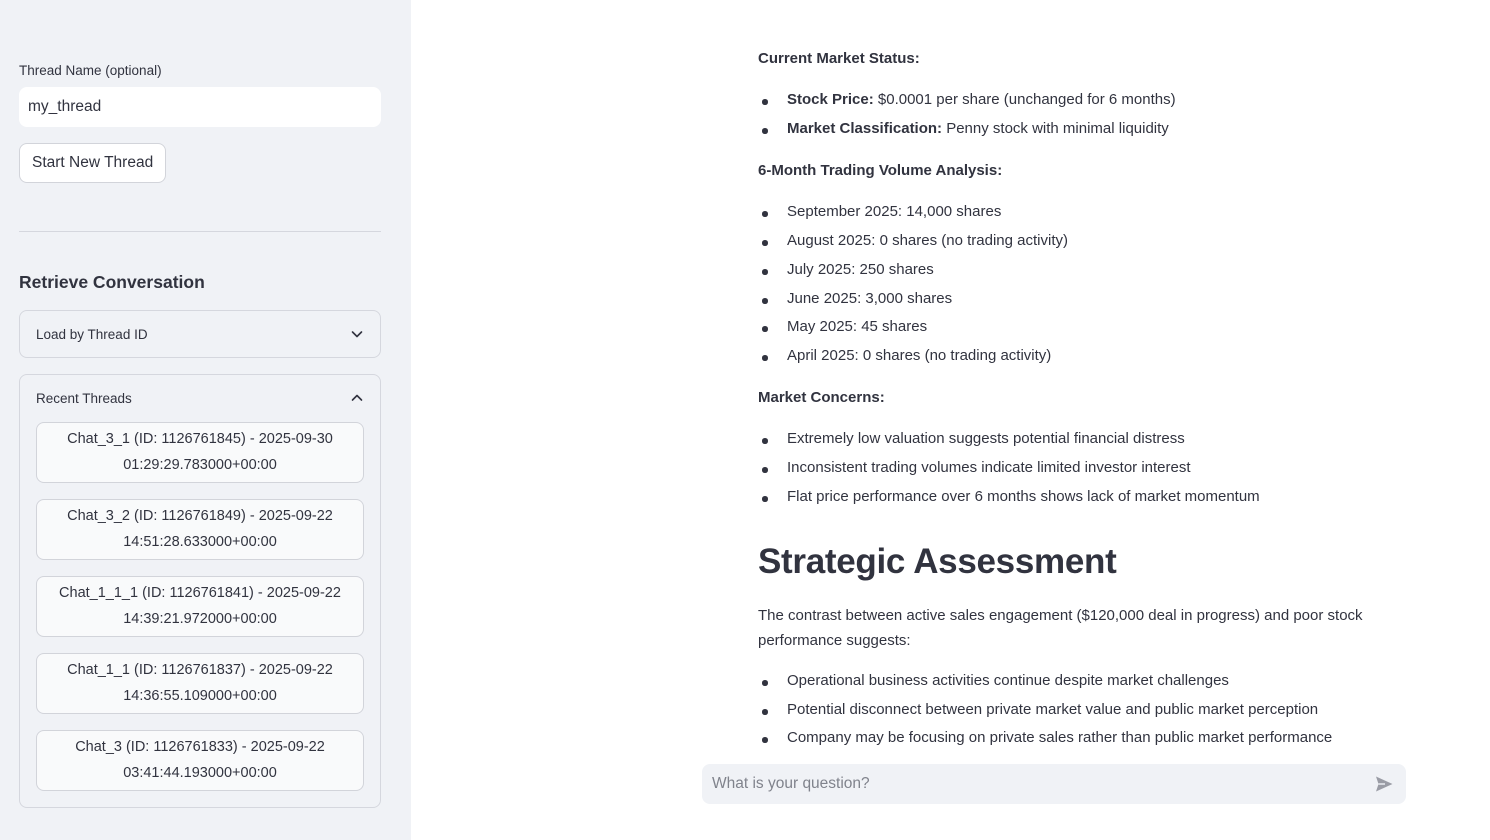 This screenshot has height=840, width=1490. Describe the element at coordinates (84, 398) in the screenshot. I see `recent-threads-label: Recent Threads` at that location.